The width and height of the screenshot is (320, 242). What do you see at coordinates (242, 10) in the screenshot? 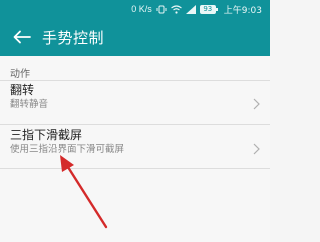
I see `status-time: 上午9:03` at bounding box center [242, 10].